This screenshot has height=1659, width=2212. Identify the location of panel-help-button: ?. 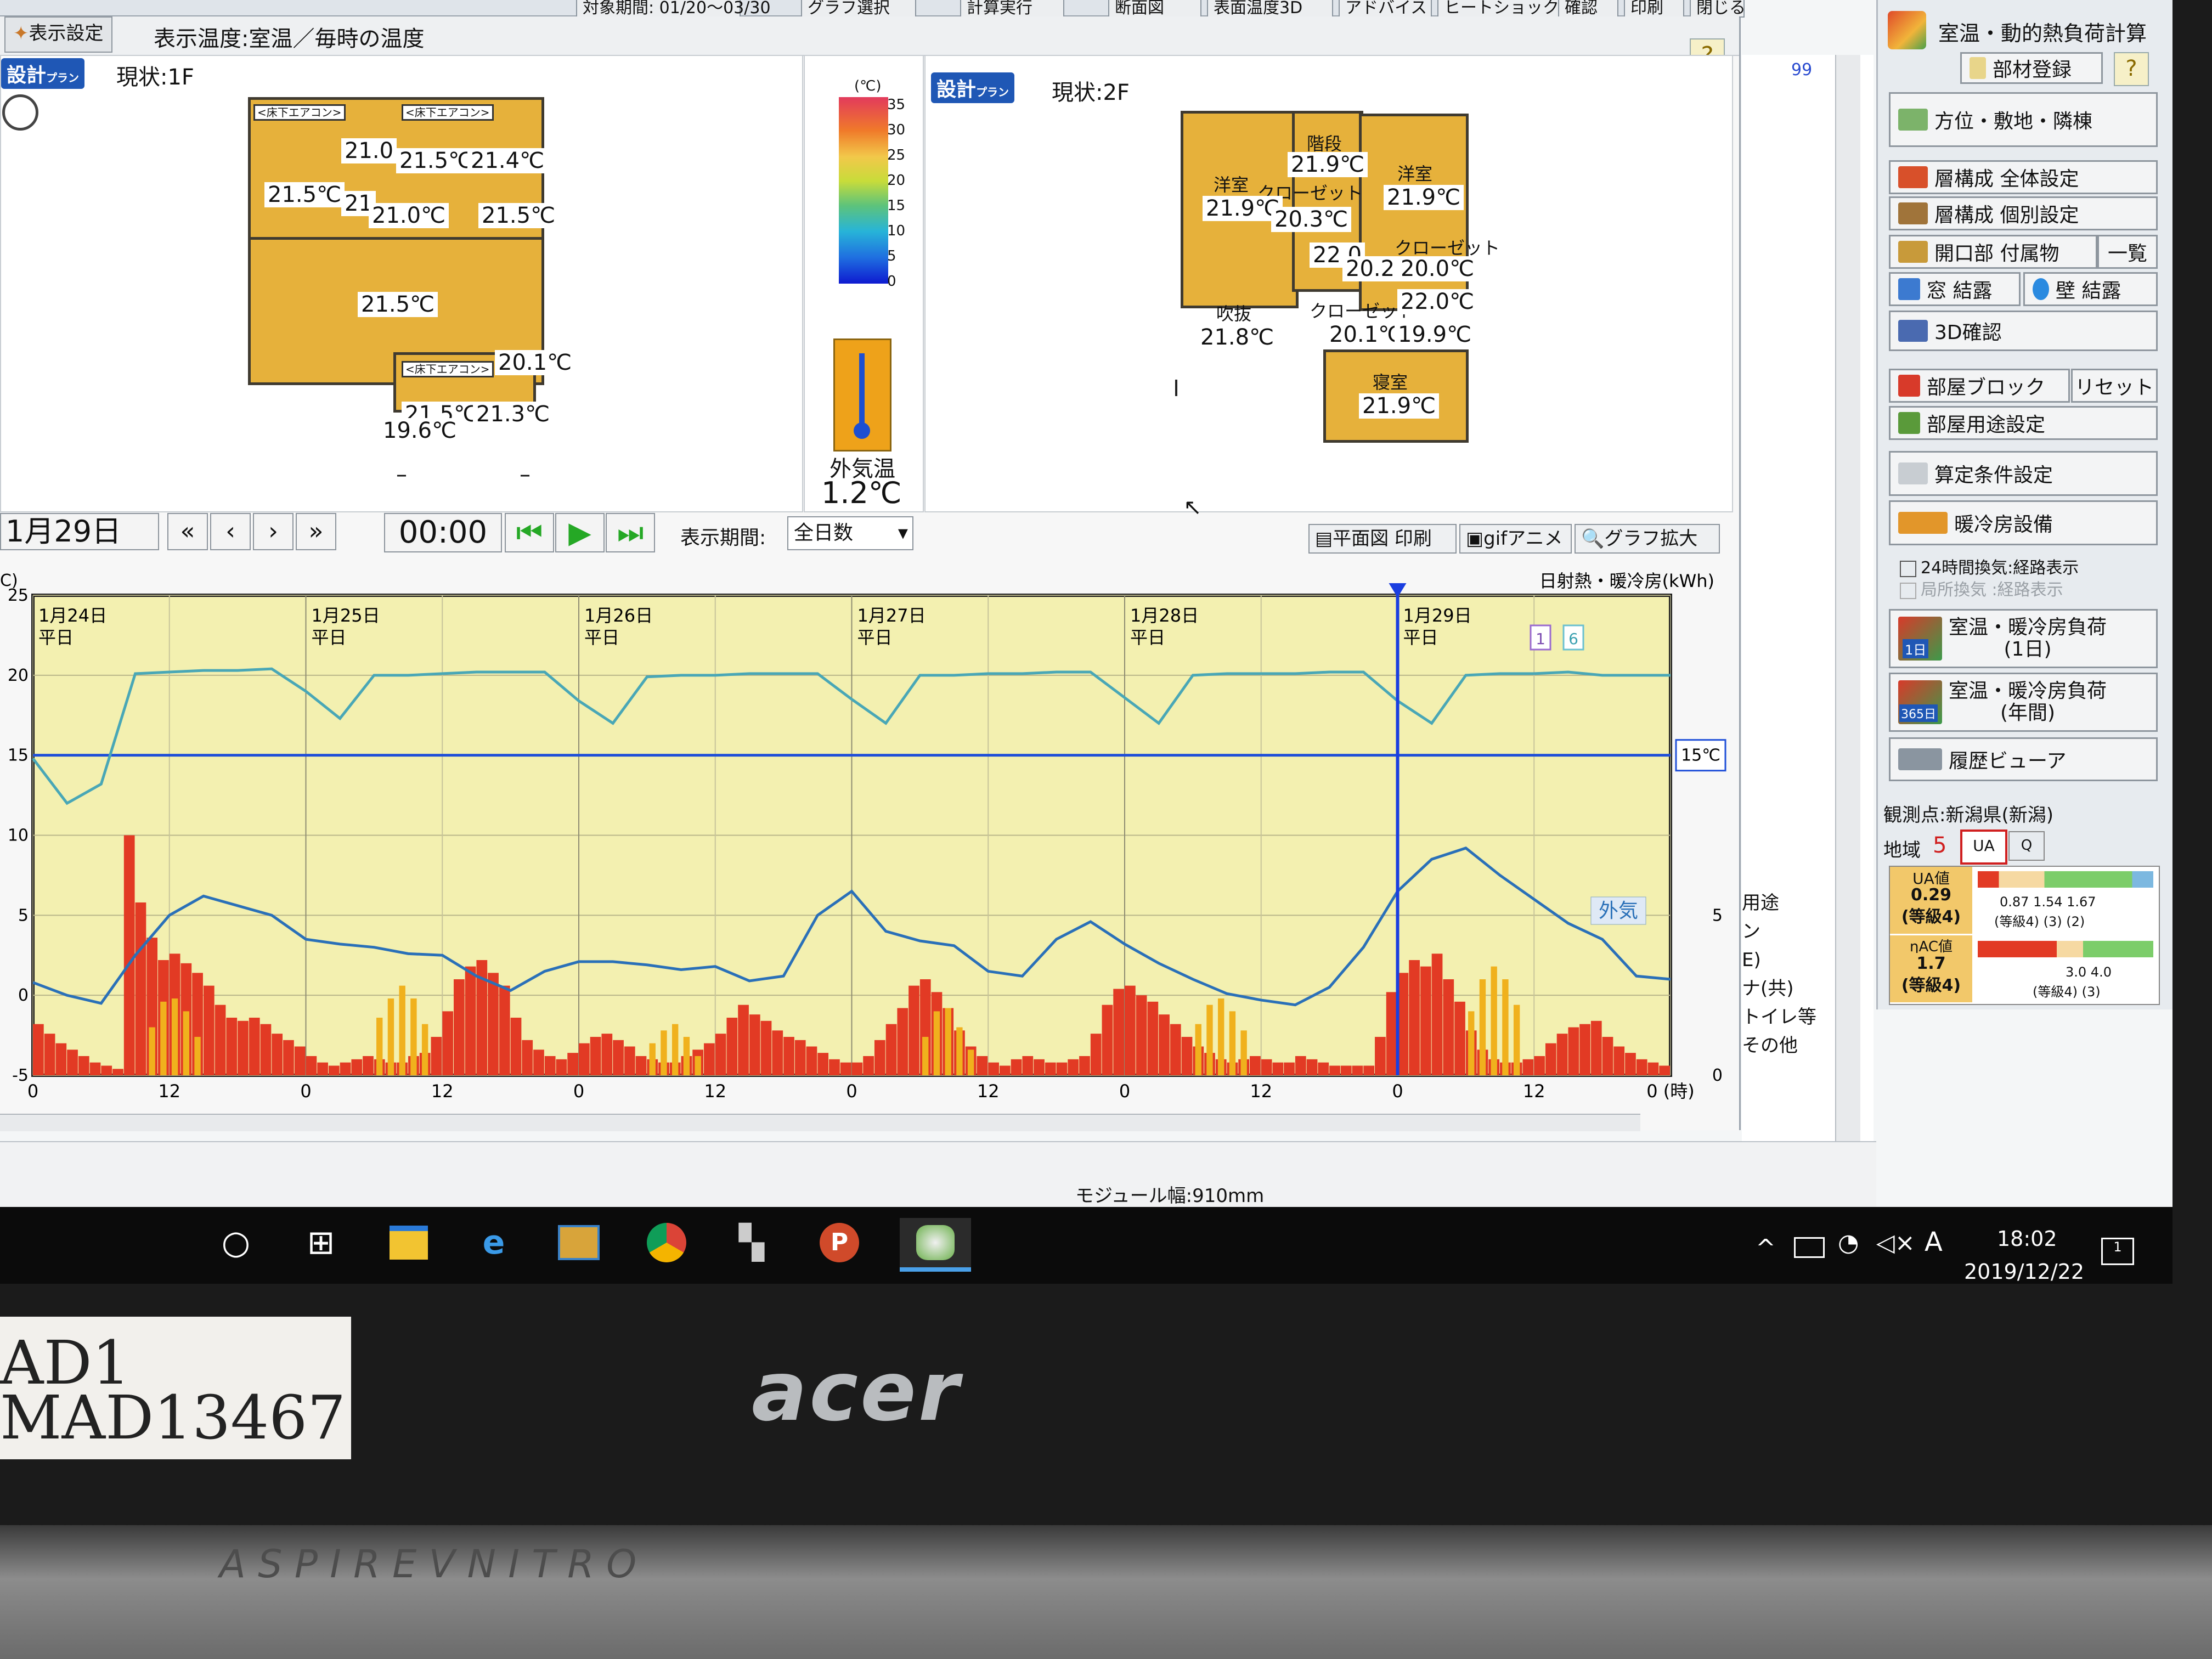
(2131, 69).